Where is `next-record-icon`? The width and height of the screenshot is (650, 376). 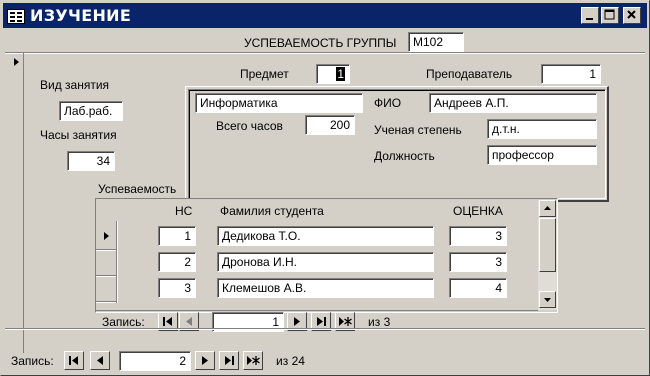
next-record-icon is located at coordinates (205, 360).